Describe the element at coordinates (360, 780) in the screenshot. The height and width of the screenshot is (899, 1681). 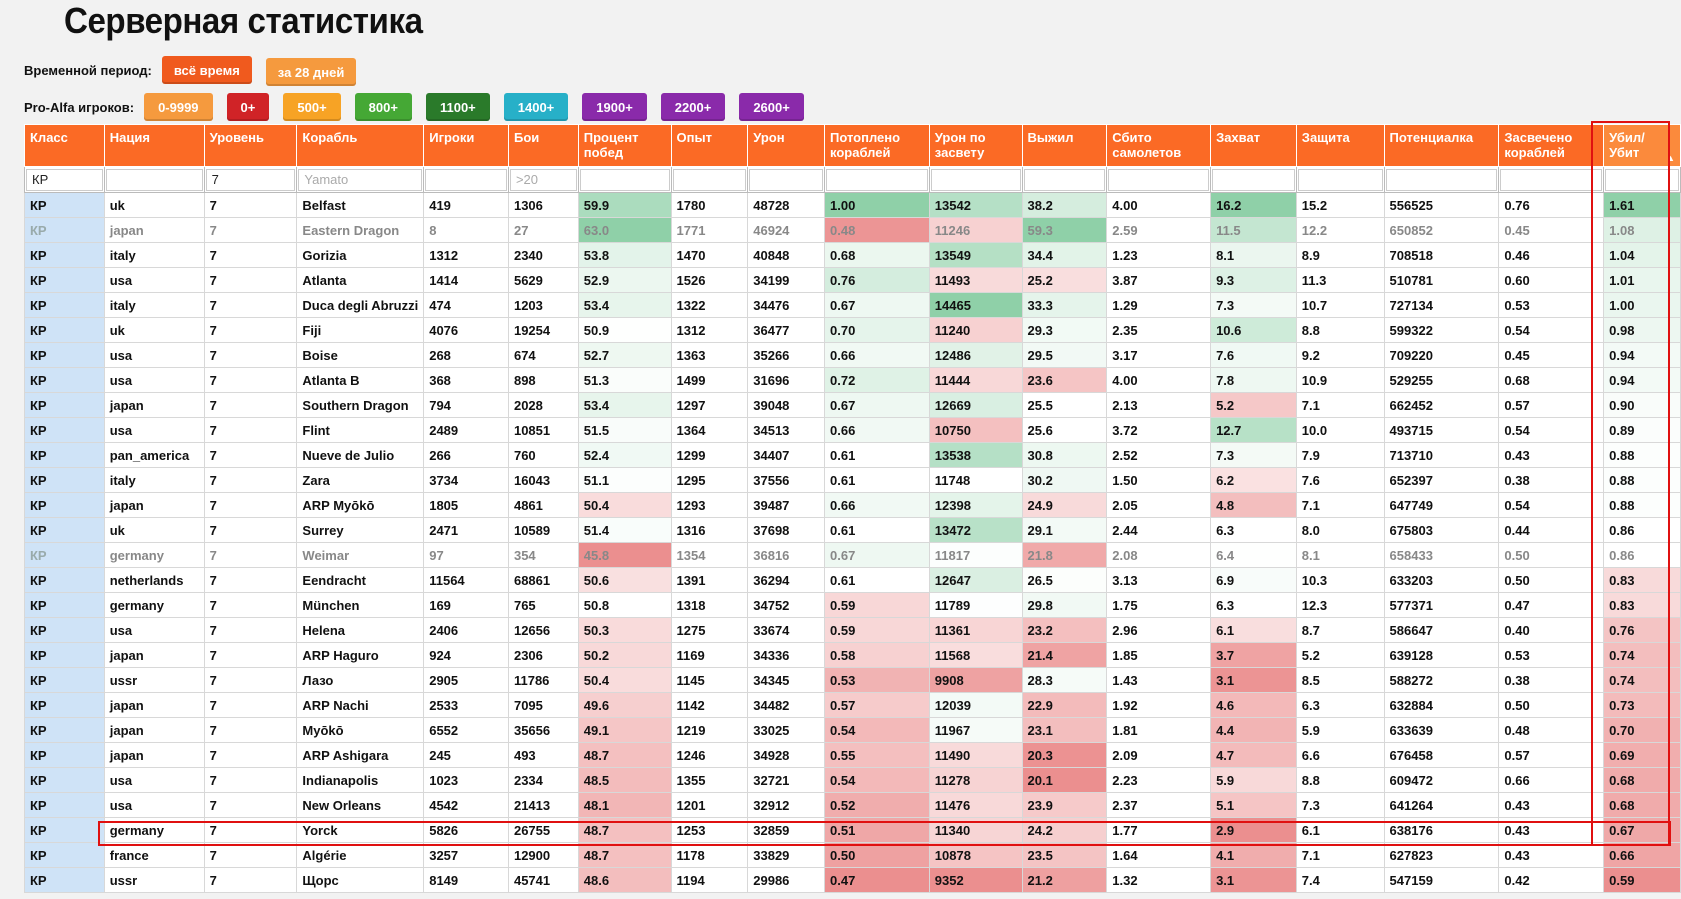
I see `cell-ship: Indianapolis` at that location.